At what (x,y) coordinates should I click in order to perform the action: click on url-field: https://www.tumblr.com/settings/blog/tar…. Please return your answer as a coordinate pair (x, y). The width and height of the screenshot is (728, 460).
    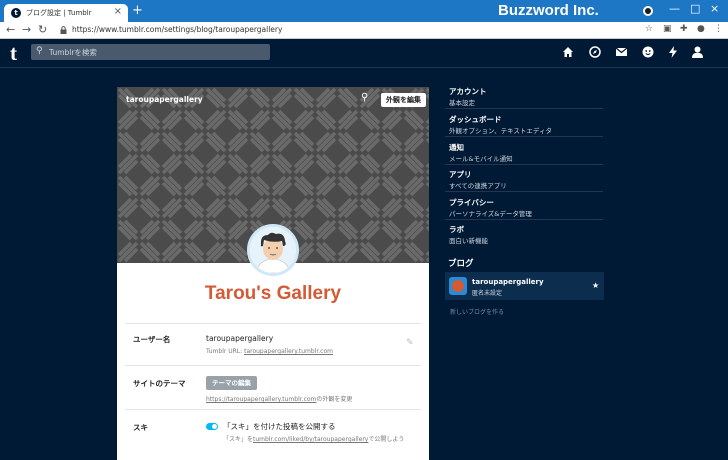
    Looking at the image, I should click on (177, 29).